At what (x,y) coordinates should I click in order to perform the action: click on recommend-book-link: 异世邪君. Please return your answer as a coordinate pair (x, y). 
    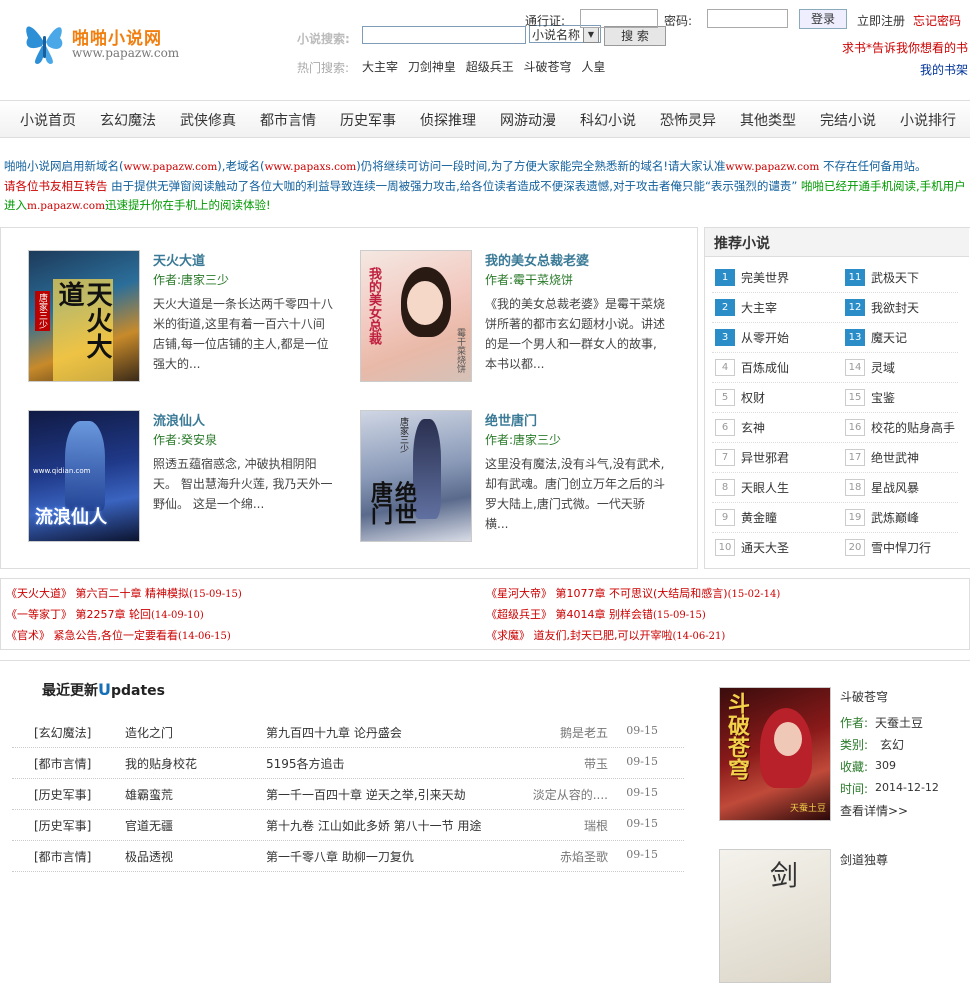
    Looking at the image, I should click on (765, 457).